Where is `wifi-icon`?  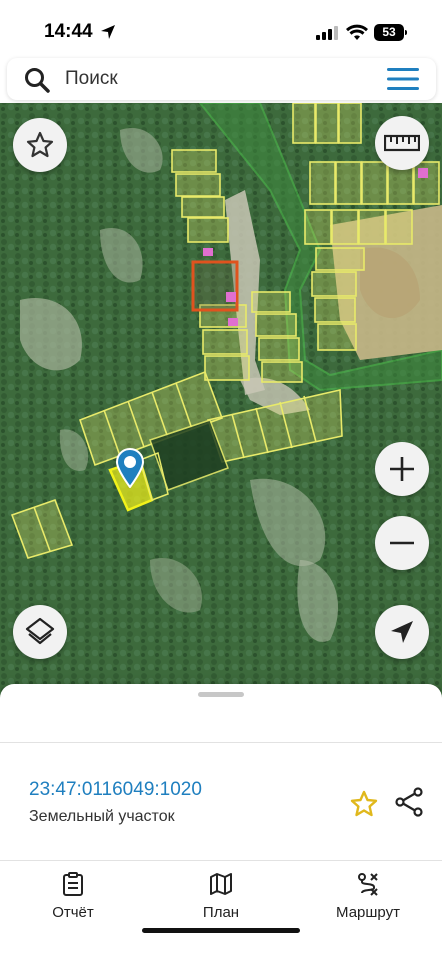
wifi-icon is located at coordinates (357, 32).